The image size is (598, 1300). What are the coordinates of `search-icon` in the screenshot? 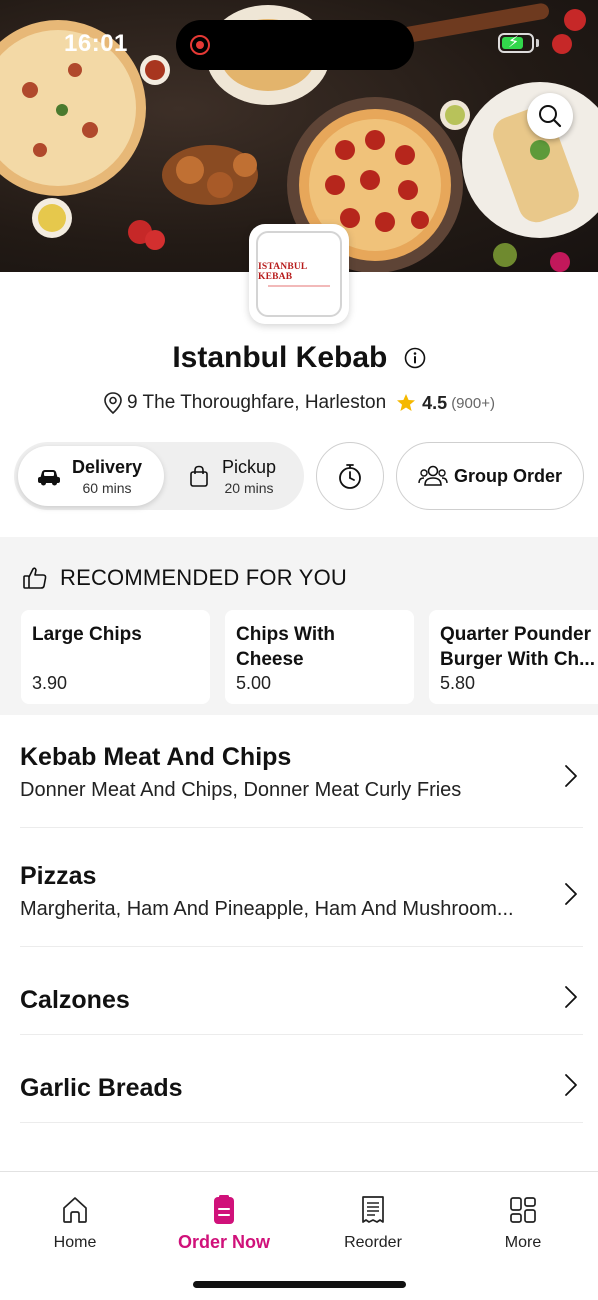 It's located at (550, 116).